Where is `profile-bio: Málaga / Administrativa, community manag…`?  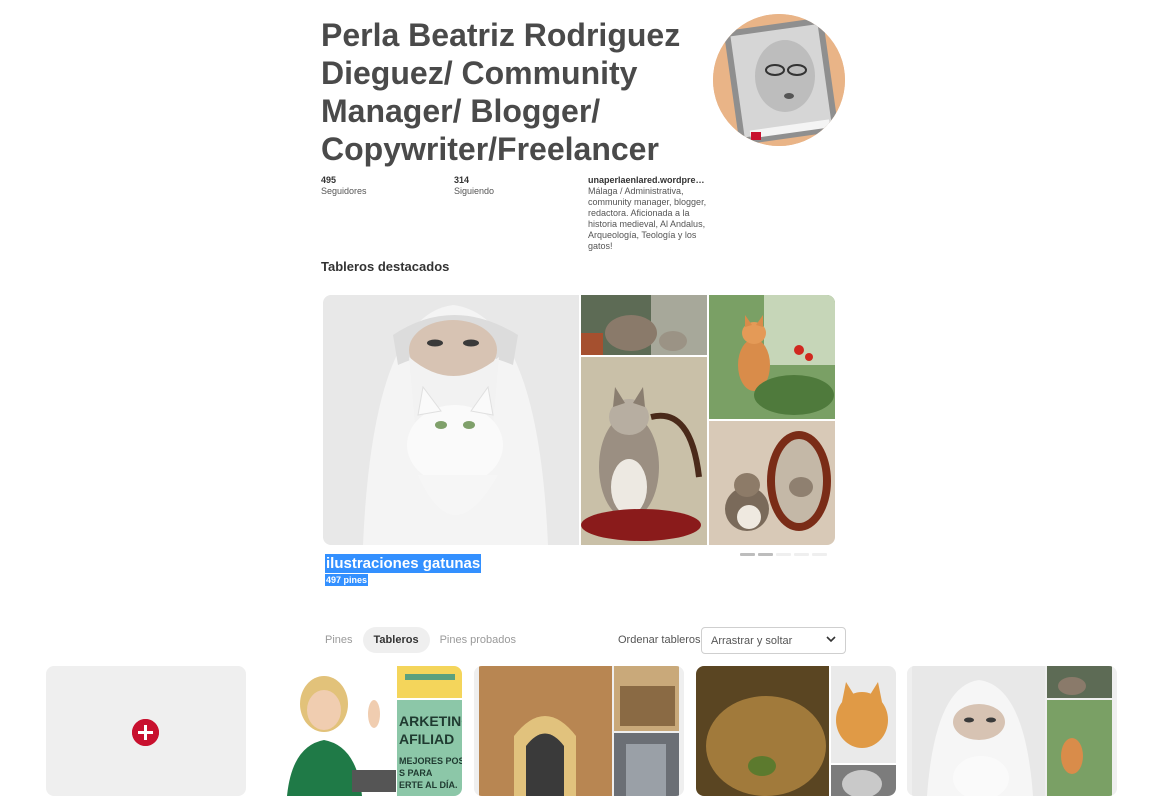 profile-bio: Málaga / Administrativa, community manag… is located at coordinates (647, 218).